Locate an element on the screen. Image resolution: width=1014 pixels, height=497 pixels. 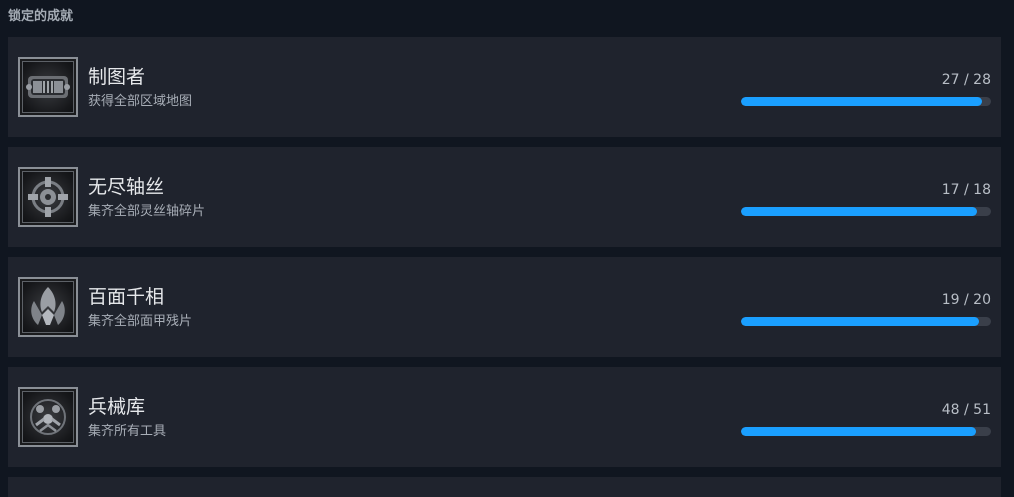
progress-text: 19 / 20 is located at coordinates (966, 300).